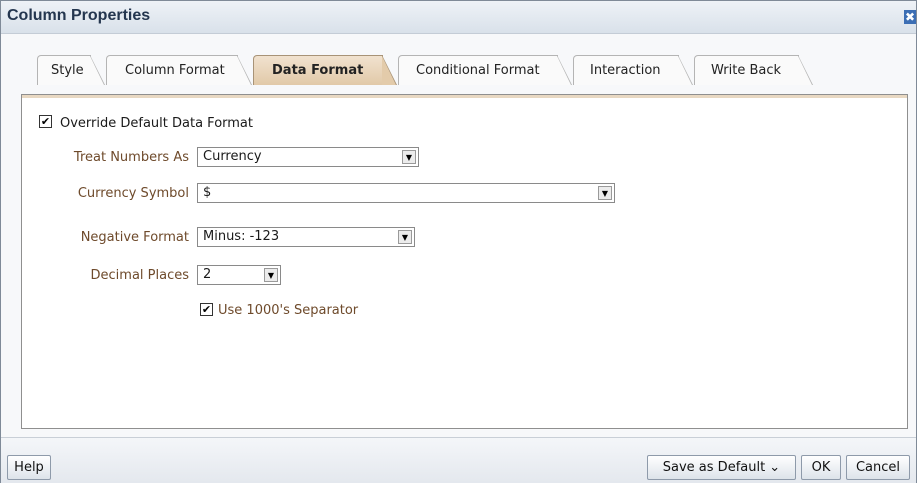  I want to click on tab-column-format: Column Format, so click(179, 70).